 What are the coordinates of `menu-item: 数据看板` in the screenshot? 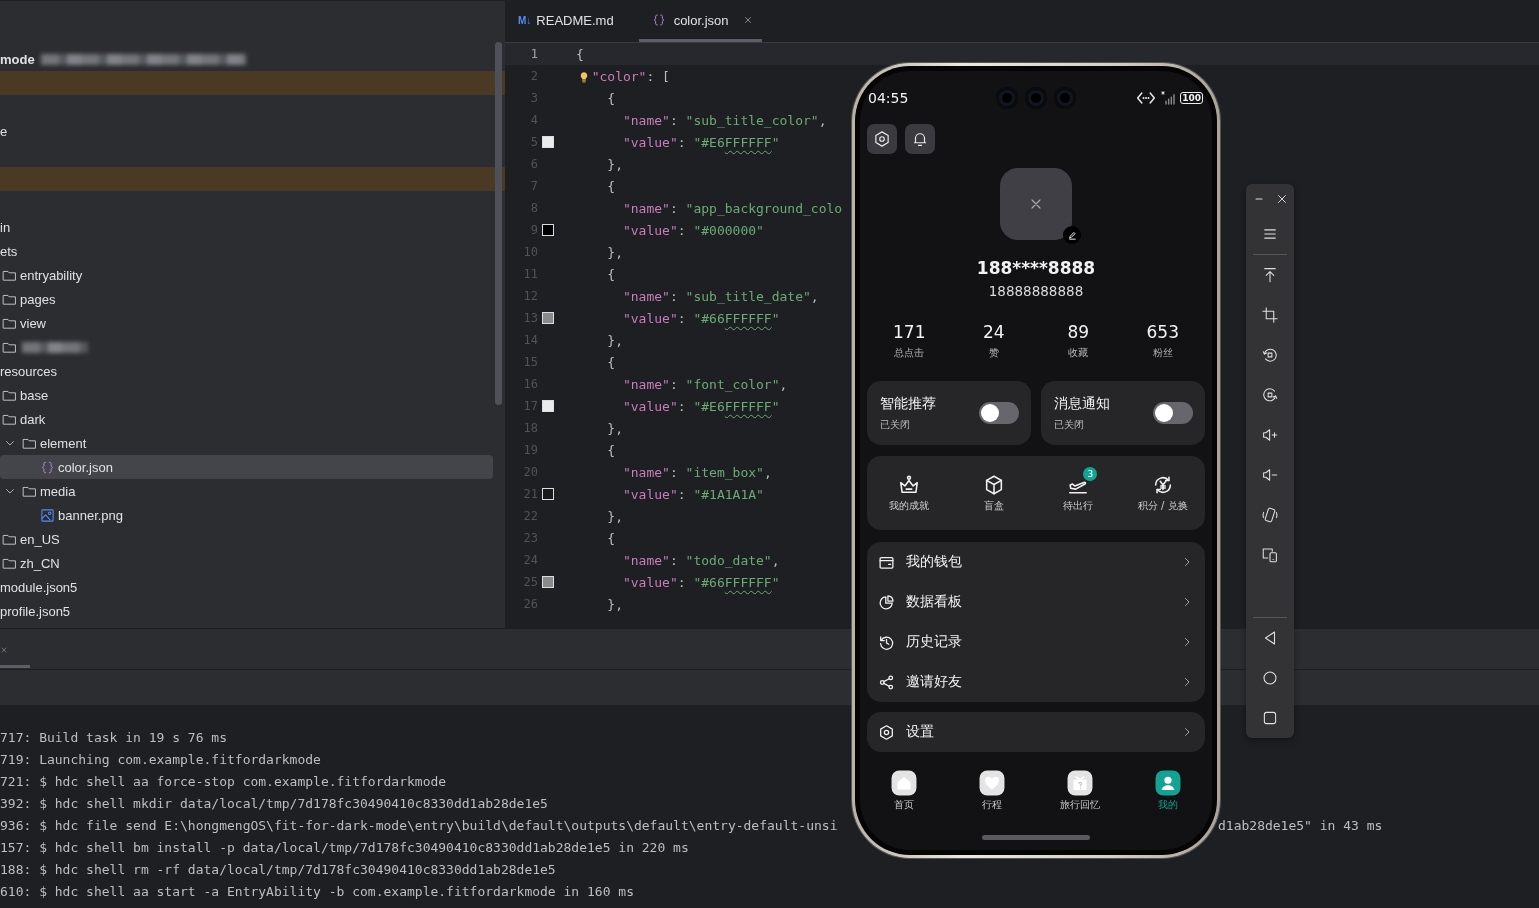 It's located at (1036, 602).